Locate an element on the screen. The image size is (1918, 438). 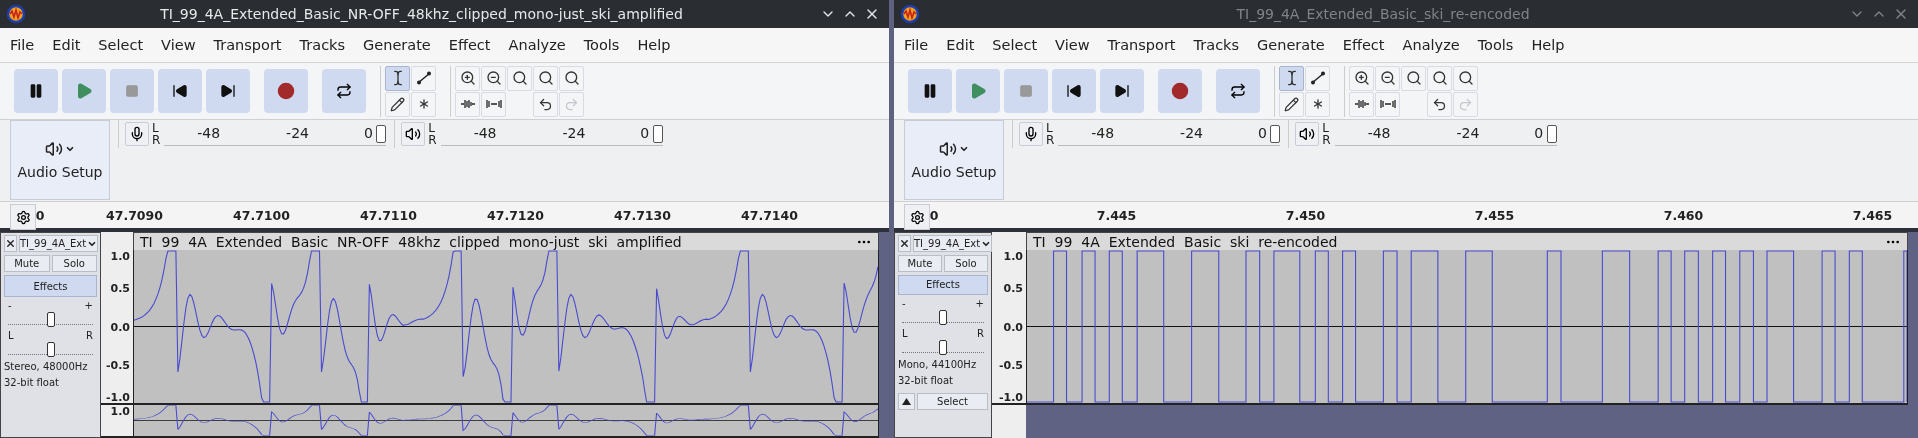
skip-end-icon is located at coordinates (1122, 91).